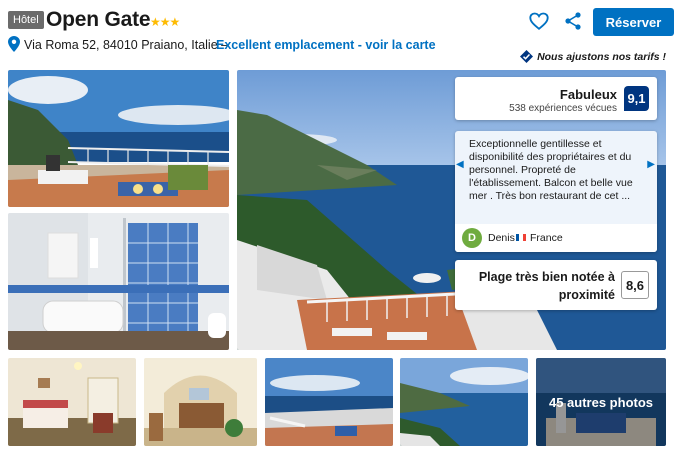 The image size is (674, 454). What do you see at coordinates (460, 164) in the screenshot?
I see `chevron-left-icon: ◀` at bounding box center [460, 164].